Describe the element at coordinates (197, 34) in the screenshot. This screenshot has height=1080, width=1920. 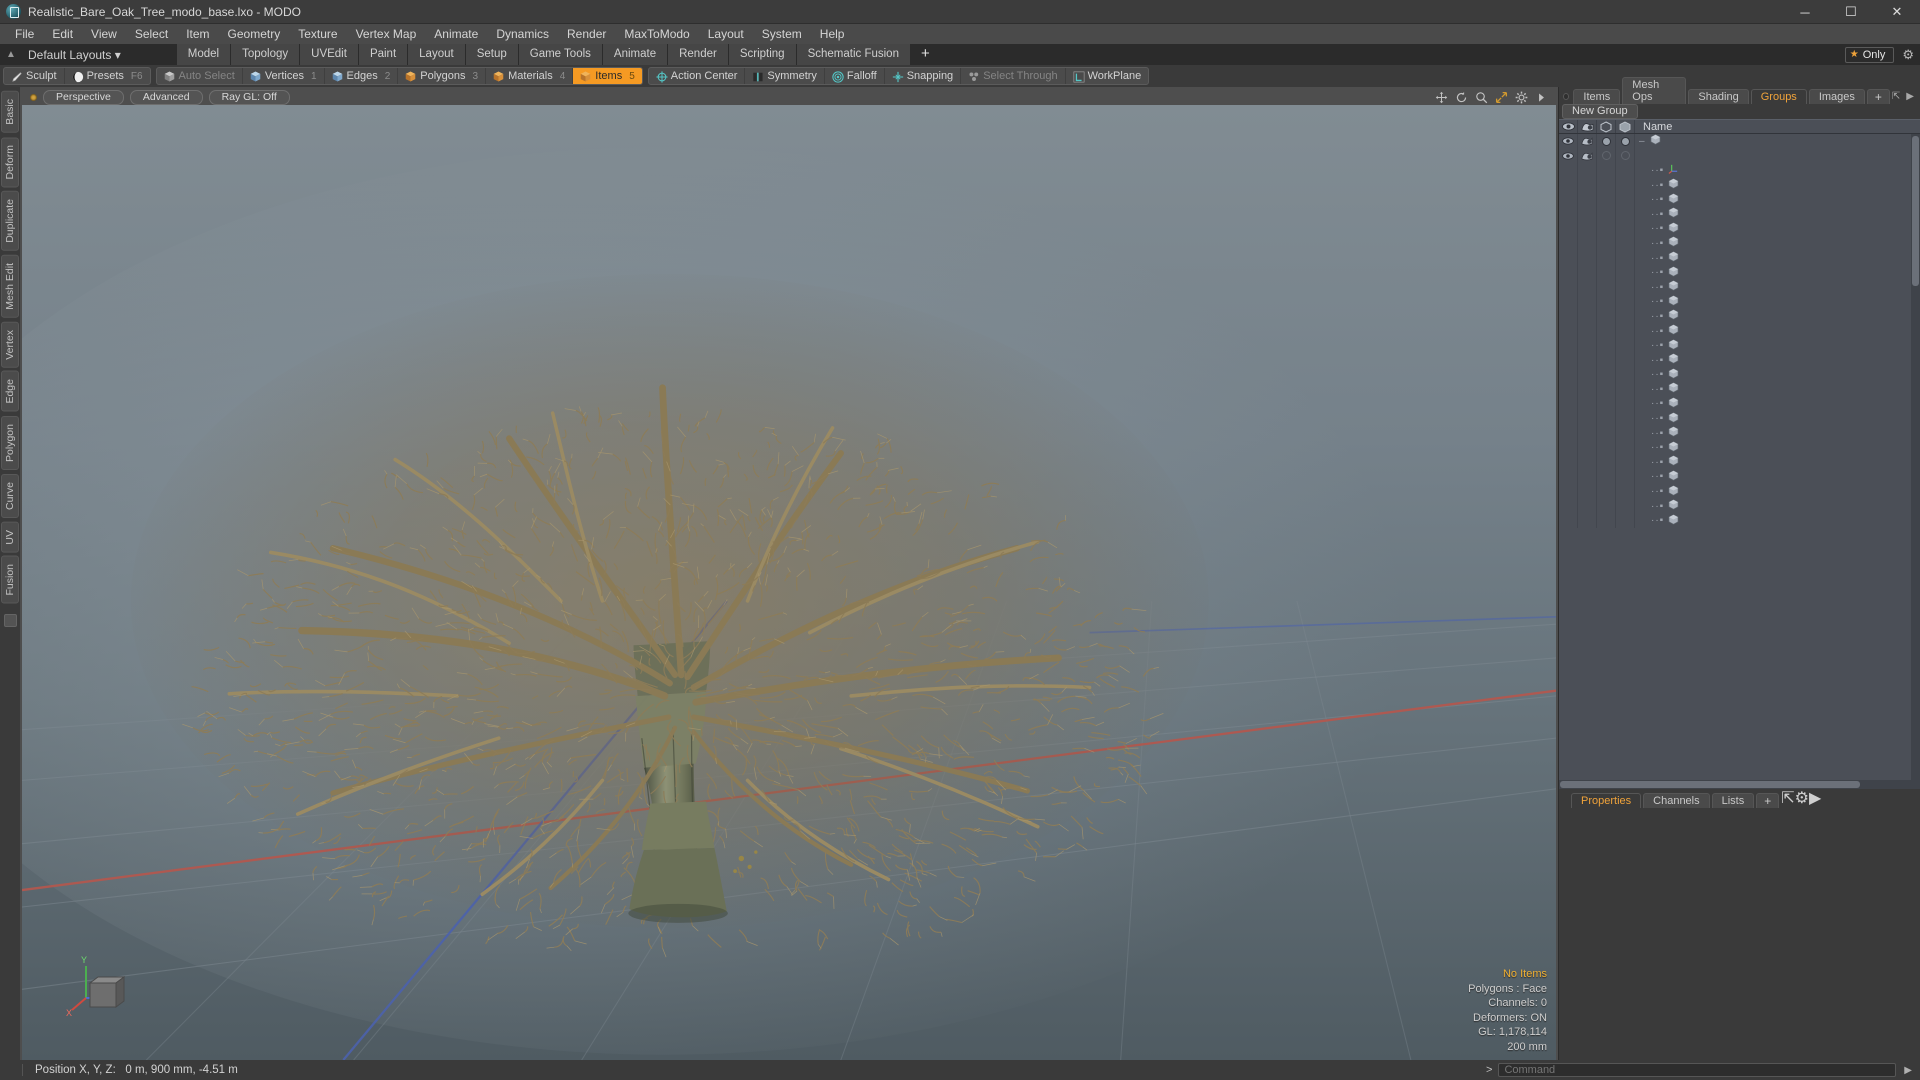
I see `menu-item-item: Item` at that location.